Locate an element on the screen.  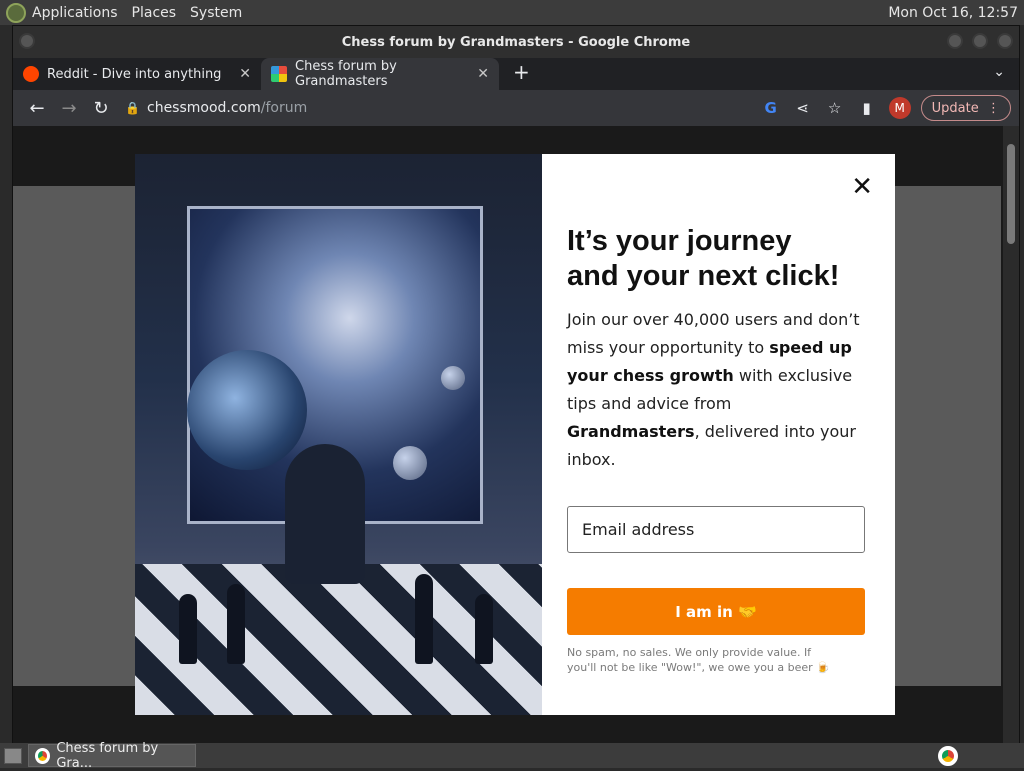
bookmark-star-icon: ☆ is located at coordinates (835, 108).